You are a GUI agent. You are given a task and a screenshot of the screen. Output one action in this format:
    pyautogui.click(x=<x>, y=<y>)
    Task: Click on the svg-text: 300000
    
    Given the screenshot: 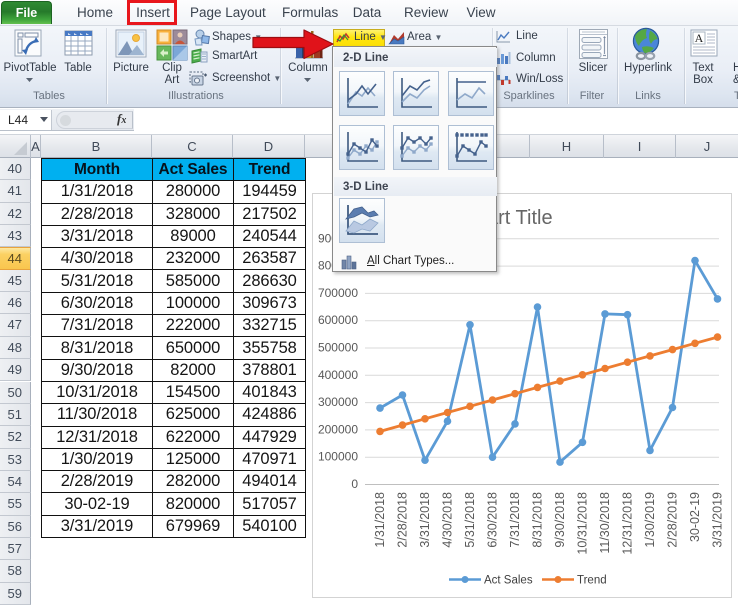 What is the action you would take?
    pyautogui.click(x=338, y=402)
    